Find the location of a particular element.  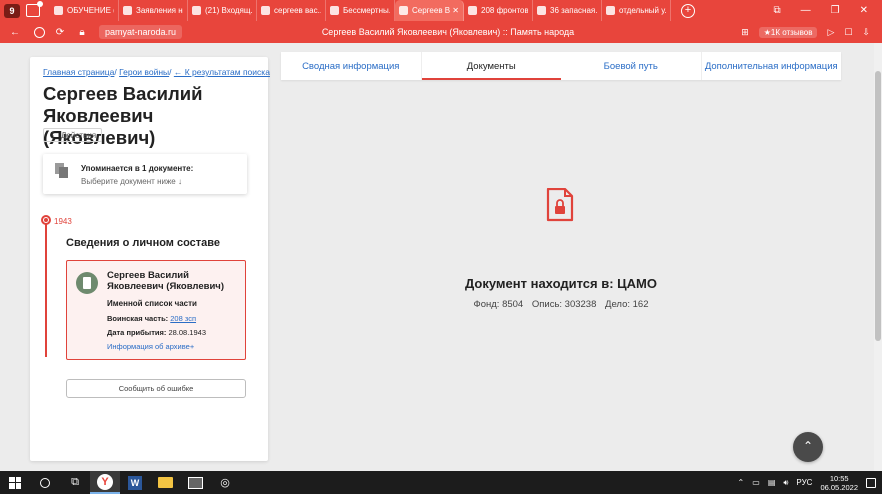

taskbar-yandex-browser: Y is located at coordinates (105, 482).